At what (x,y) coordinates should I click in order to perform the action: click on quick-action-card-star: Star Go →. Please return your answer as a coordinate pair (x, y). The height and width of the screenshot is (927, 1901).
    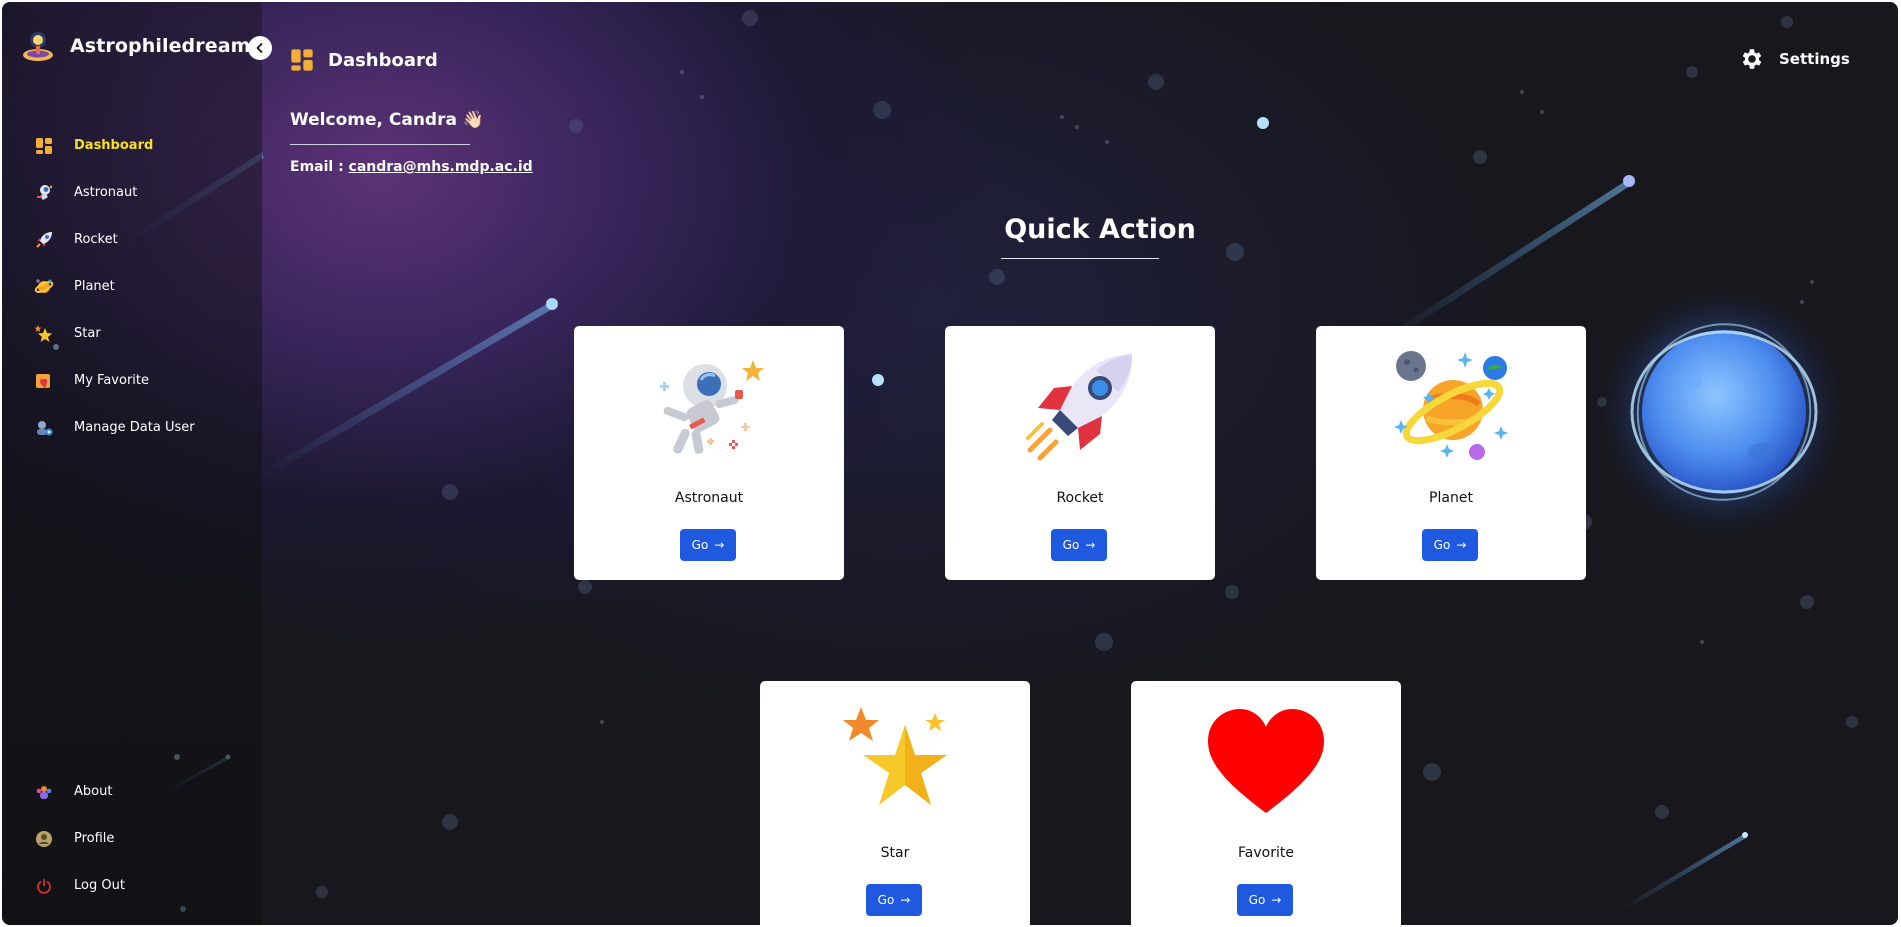
    Looking at the image, I should click on (895, 803).